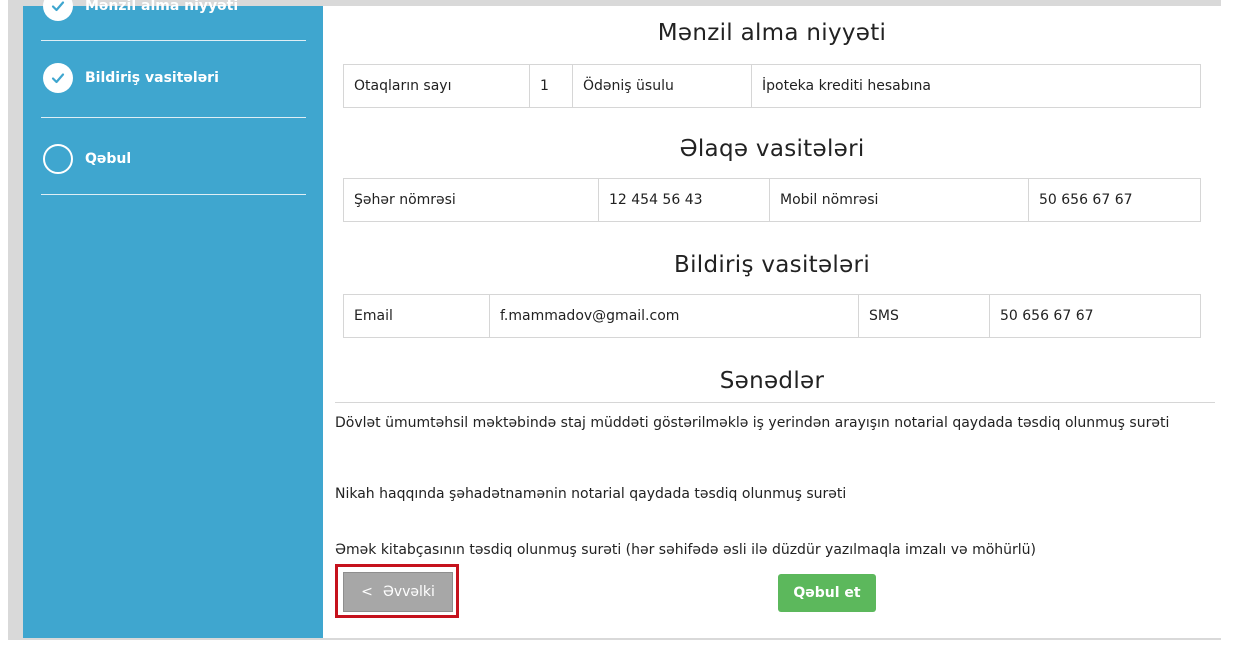 The height and width of the screenshot is (654, 1236). Describe the element at coordinates (471, 200) in the screenshot. I see `table-cell: Şəhər nömrəsi` at that location.